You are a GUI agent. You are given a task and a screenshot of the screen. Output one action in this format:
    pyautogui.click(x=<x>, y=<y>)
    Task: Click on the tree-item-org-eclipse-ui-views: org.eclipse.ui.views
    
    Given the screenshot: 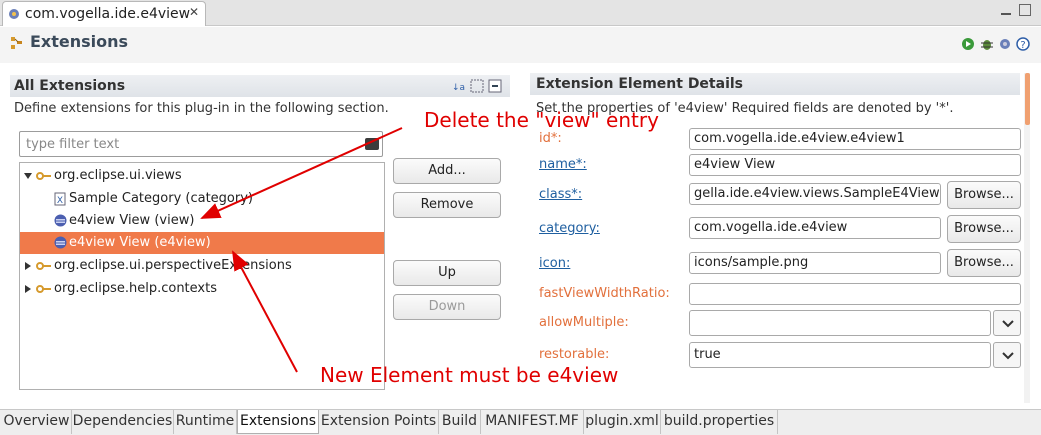 What is the action you would take?
    pyautogui.click(x=202, y=176)
    